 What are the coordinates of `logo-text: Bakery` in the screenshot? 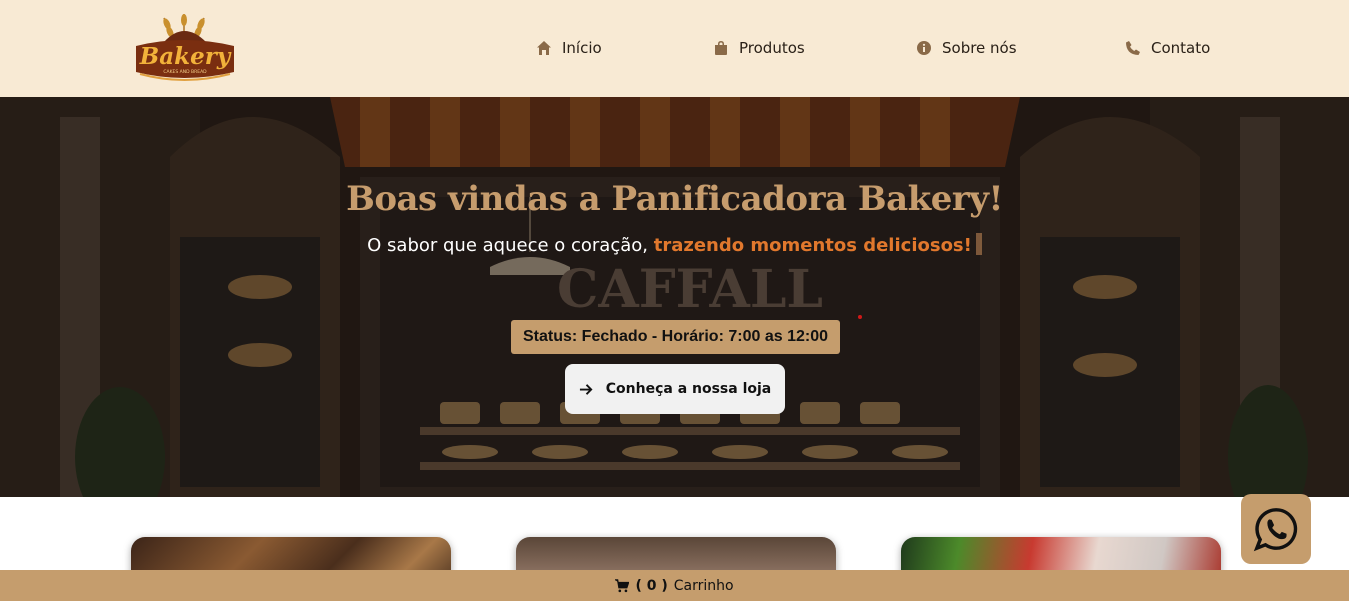 It's located at (185, 56).